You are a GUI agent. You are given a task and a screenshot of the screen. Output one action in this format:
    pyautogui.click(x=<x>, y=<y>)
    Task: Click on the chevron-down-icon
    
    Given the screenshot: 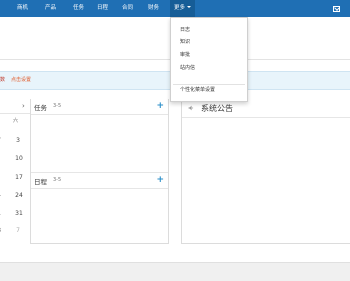 What is the action you would take?
    pyautogui.click(x=189, y=7)
    